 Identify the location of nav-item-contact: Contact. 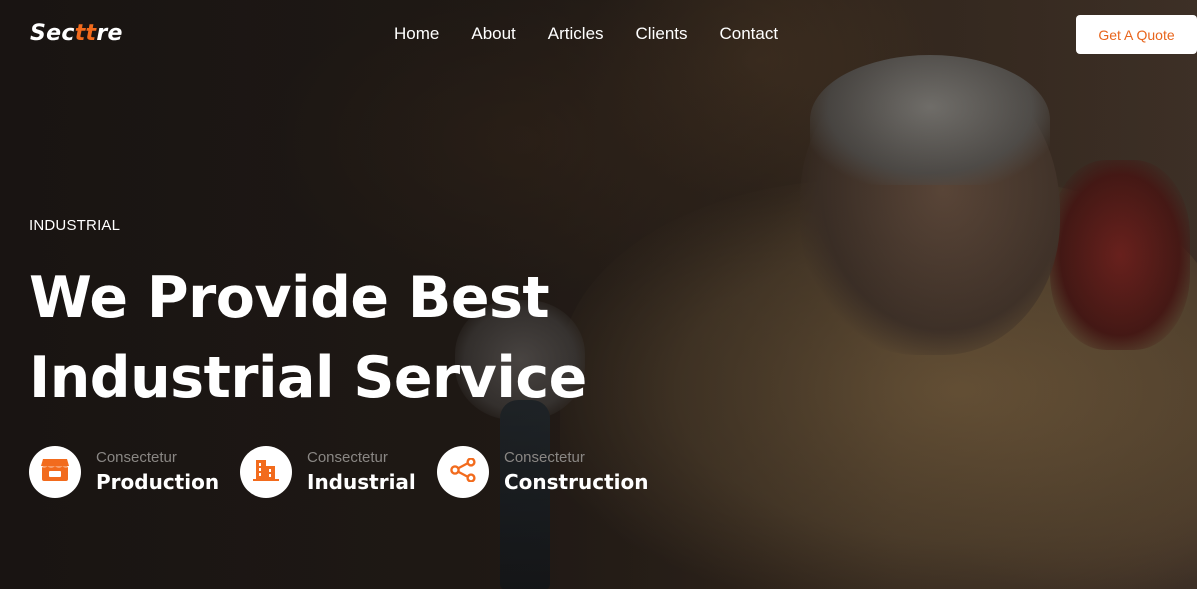
(749, 34).